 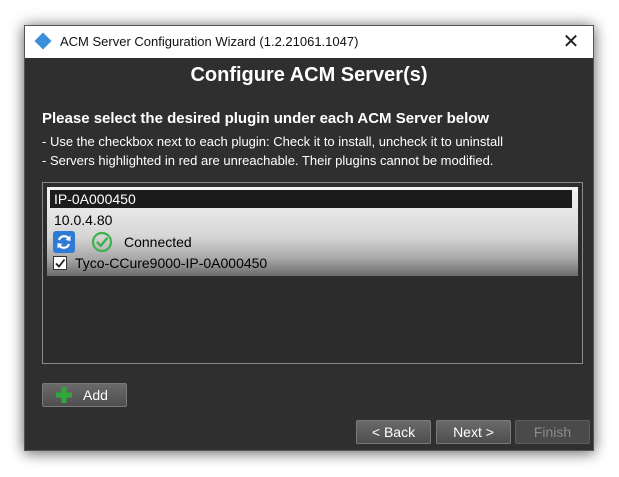 I want to click on finish-button: Finish, so click(x=552, y=432).